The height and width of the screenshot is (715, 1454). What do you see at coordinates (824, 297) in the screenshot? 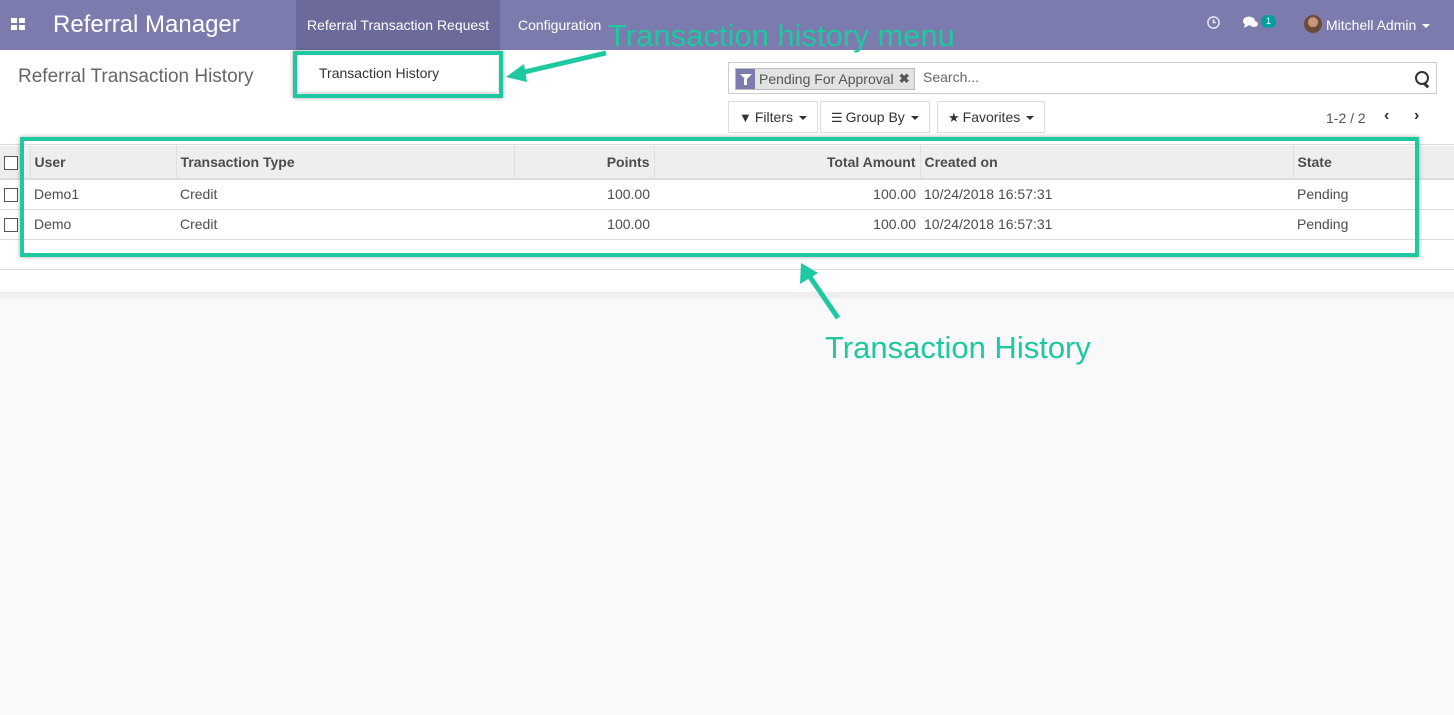
I see `arrow-to-table` at bounding box center [824, 297].